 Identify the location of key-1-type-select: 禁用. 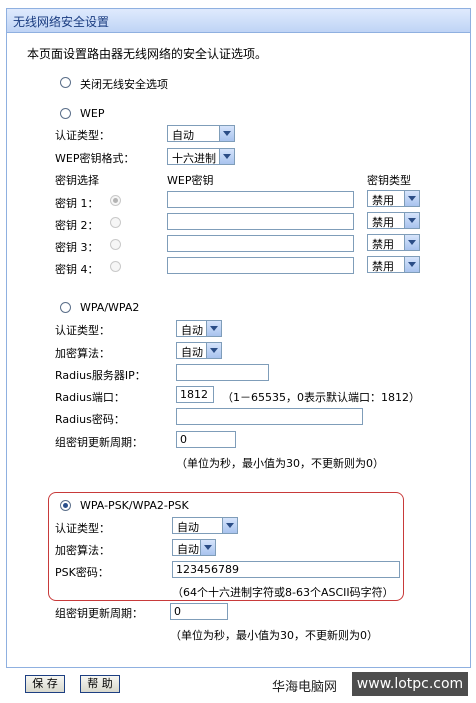
(393, 198).